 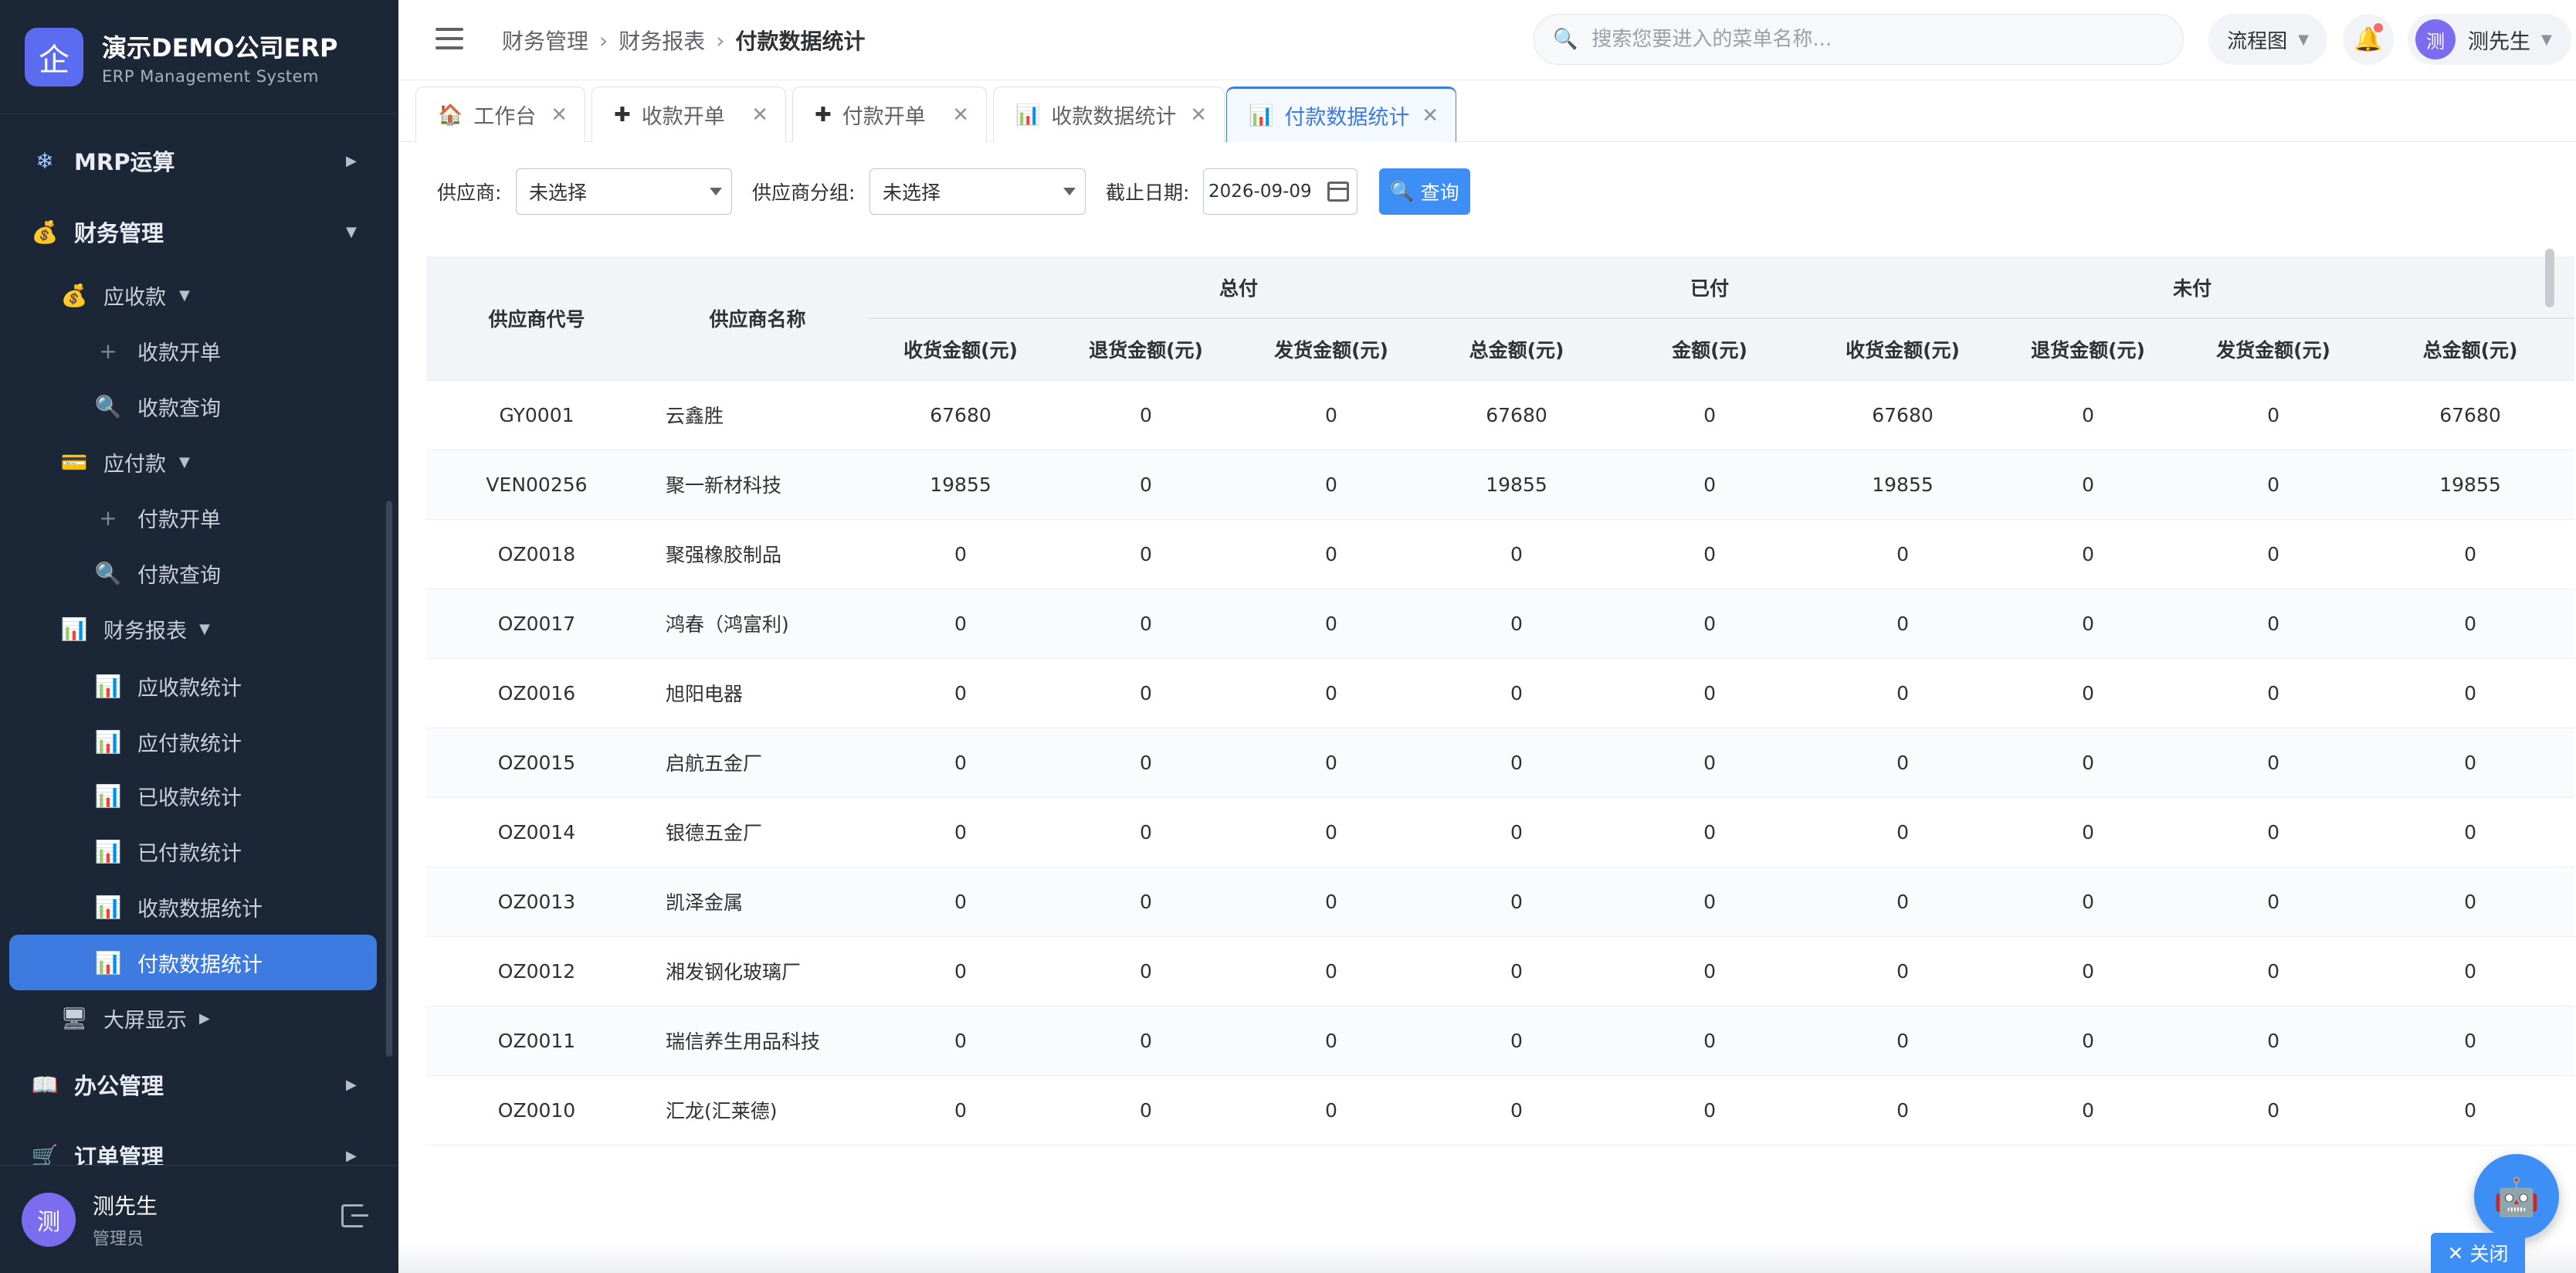 What do you see at coordinates (757, 832) in the screenshot?
I see `cell-supplier-name: 银德五金厂` at bounding box center [757, 832].